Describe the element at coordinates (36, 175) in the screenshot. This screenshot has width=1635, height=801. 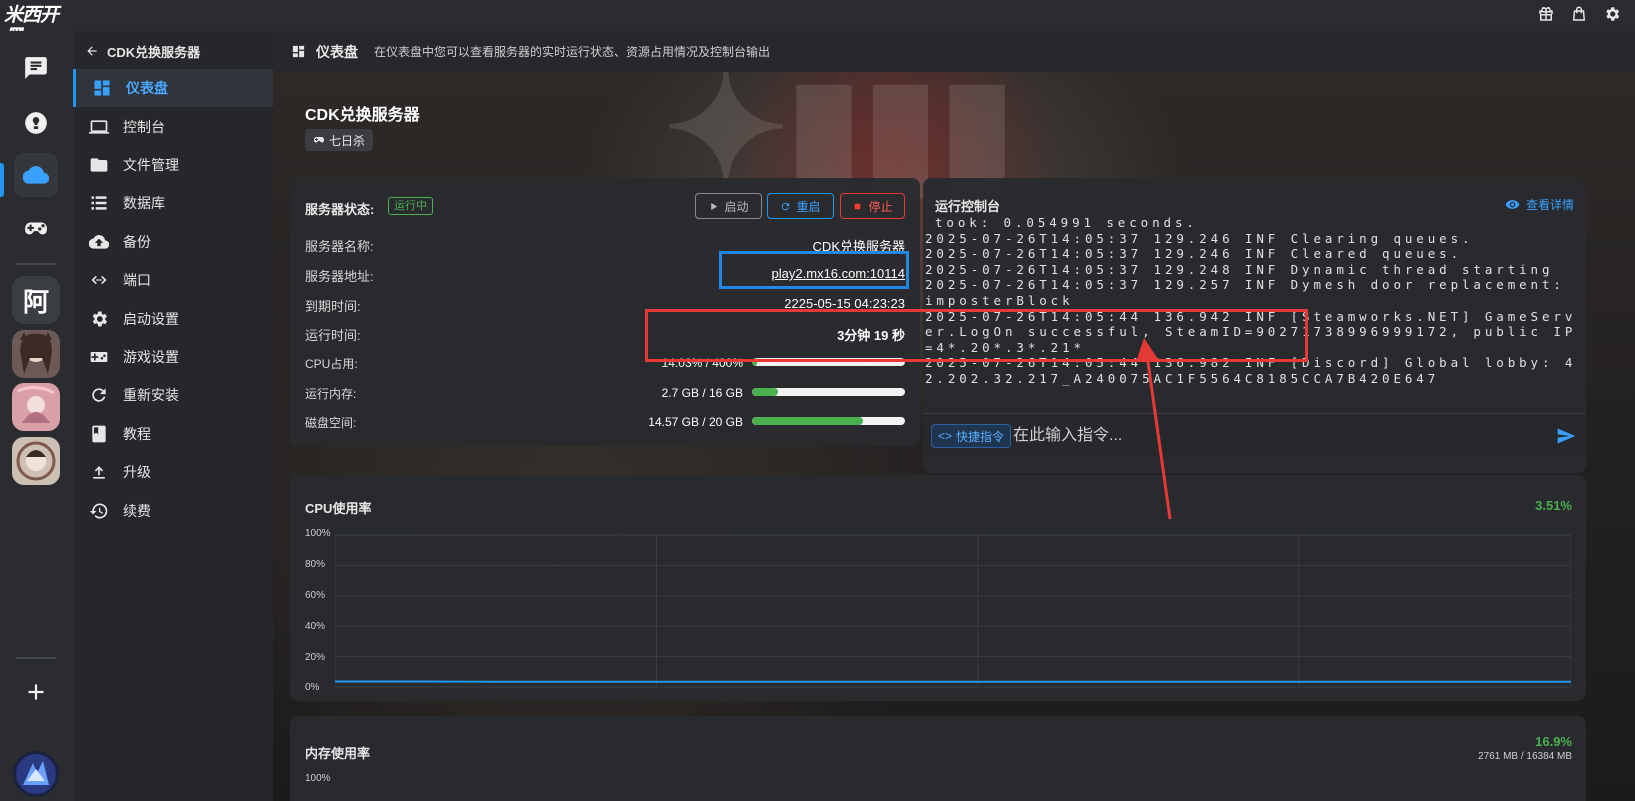
I see `cloud-server-icon` at that location.